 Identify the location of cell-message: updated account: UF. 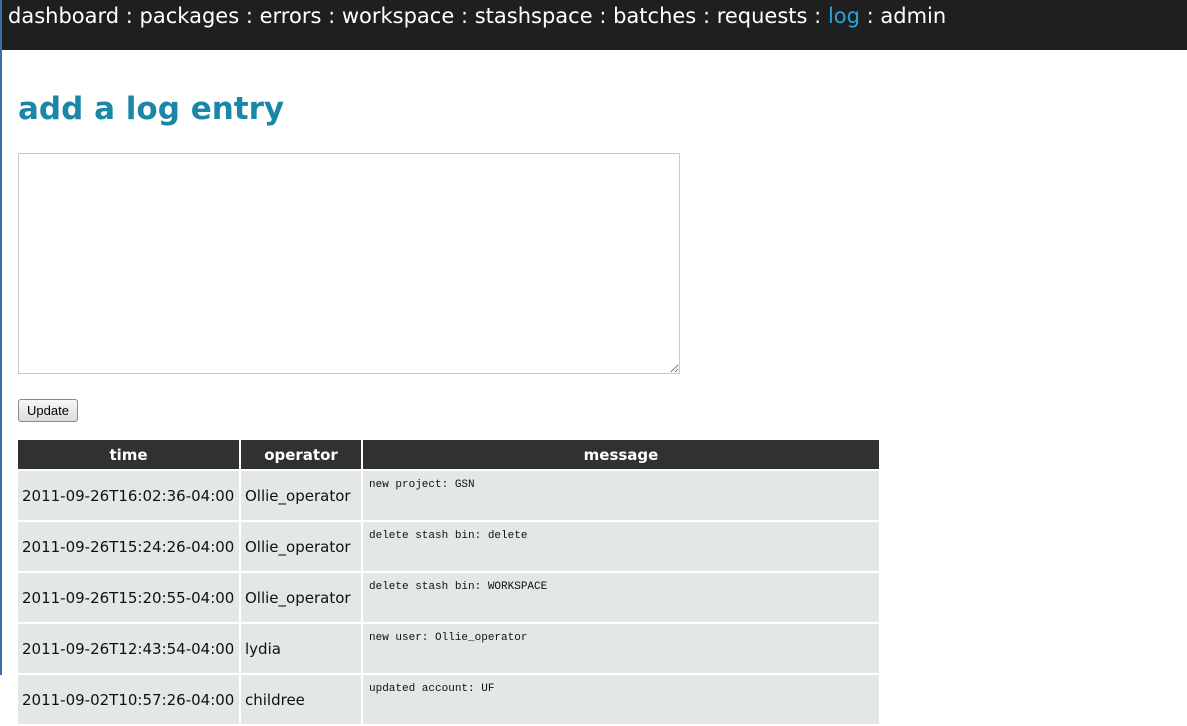
(621, 699).